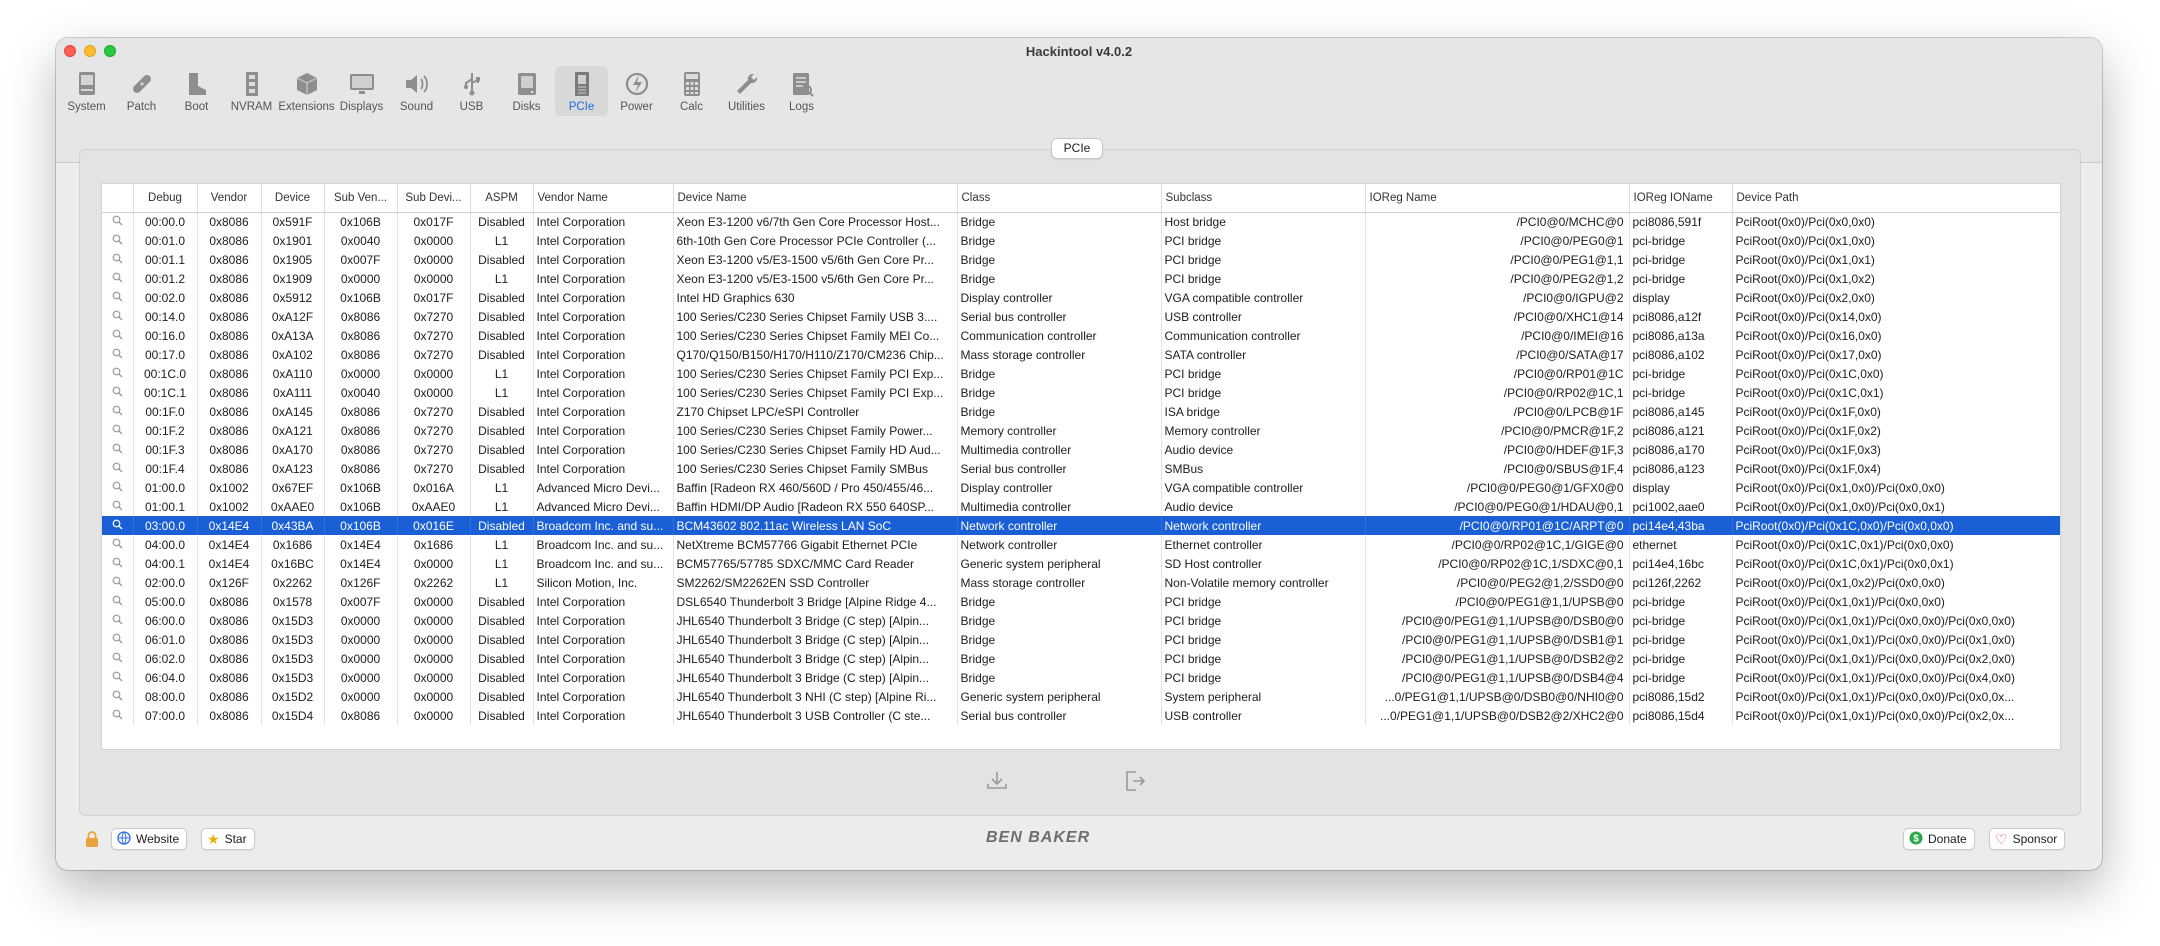 The height and width of the screenshot is (946, 2160). I want to click on toolbar-usb-button: USB, so click(471, 91).